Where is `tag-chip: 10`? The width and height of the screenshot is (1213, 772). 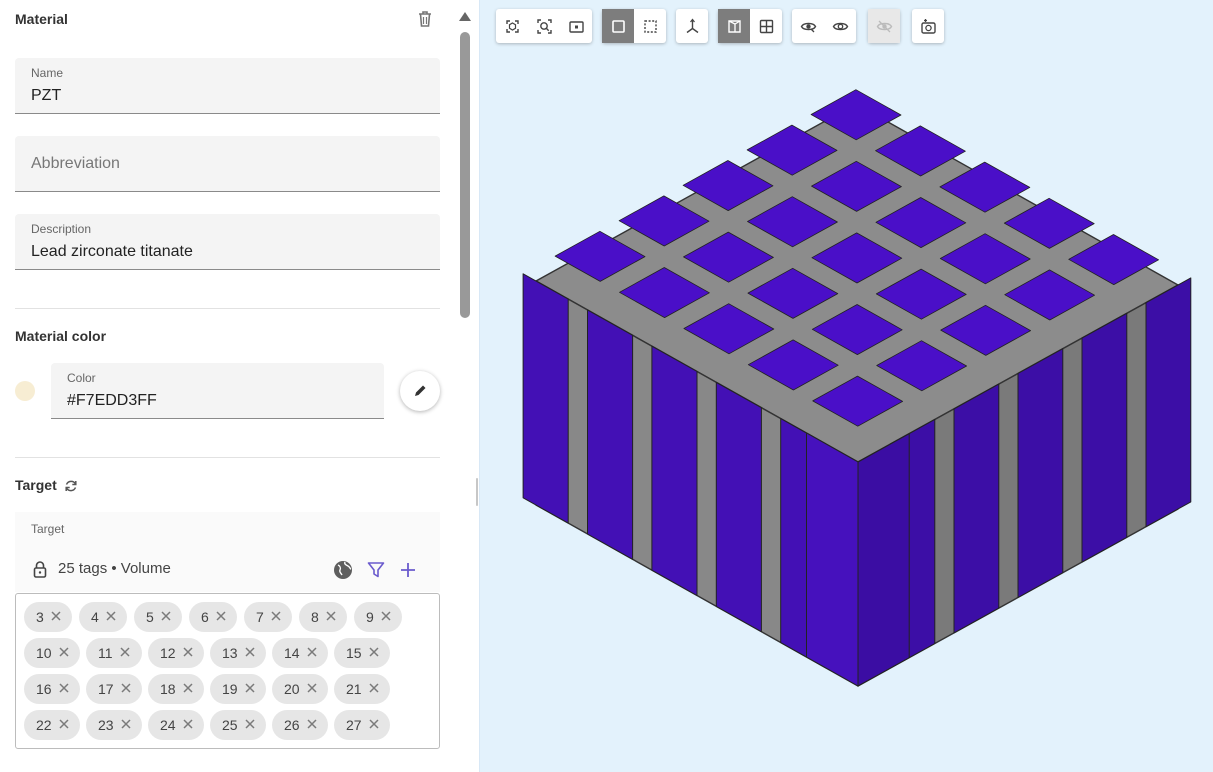
tag-chip: 10 is located at coordinates (52, 653).